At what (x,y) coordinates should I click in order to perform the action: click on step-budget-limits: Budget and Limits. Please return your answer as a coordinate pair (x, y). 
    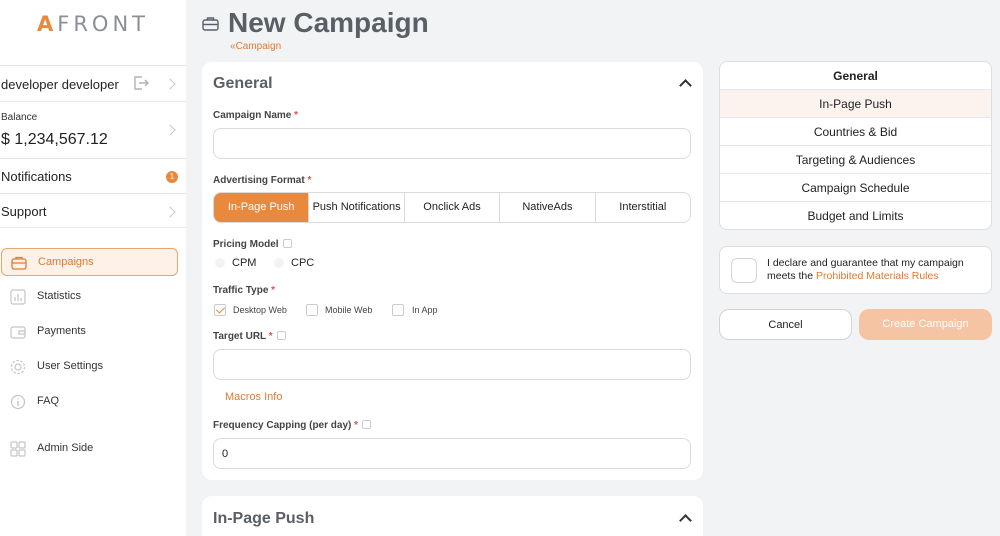
    Looking at the image, I should click on (855, 215).